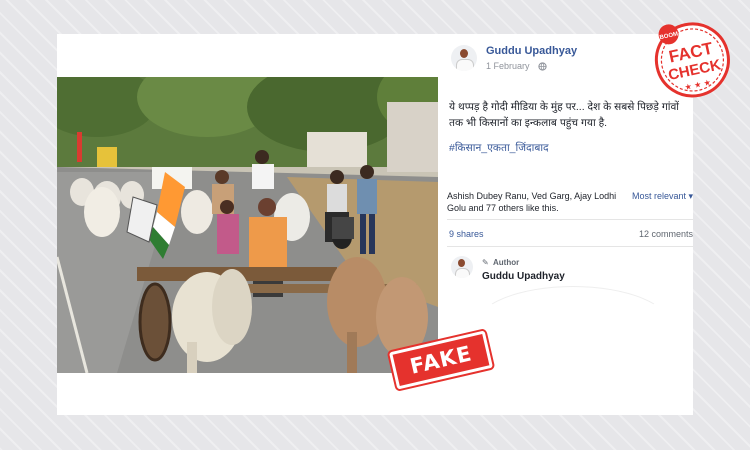 Image resolution: width=750 pixels, height=450 pixels. Describe the element at coordinates (573, 327) in the screenshot. I see `loading-placeholder` at that location.